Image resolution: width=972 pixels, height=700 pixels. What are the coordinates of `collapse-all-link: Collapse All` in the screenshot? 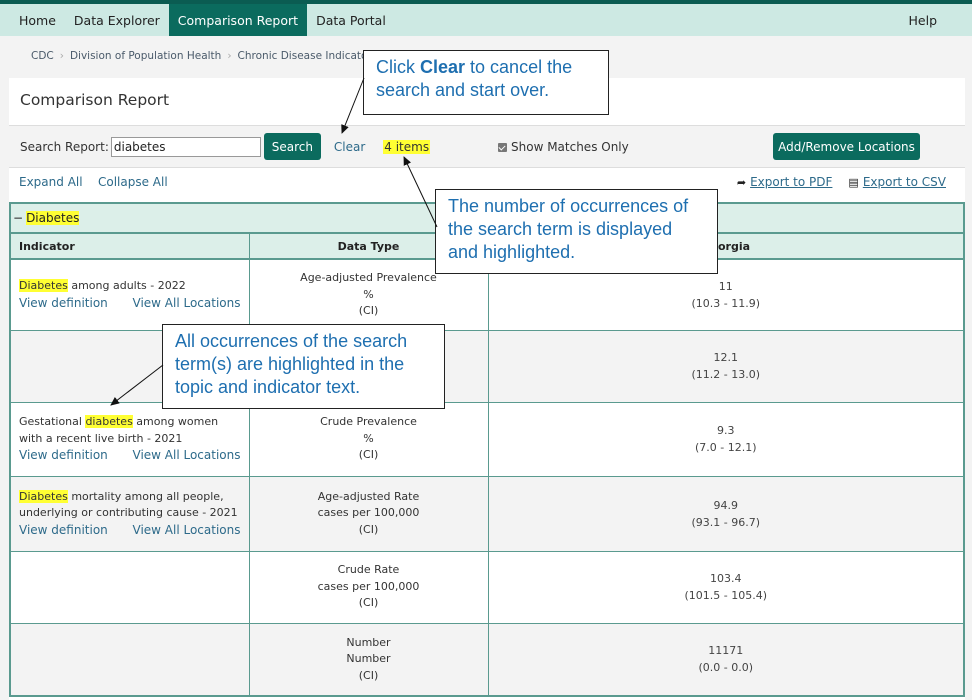 It's located at (133, 182).